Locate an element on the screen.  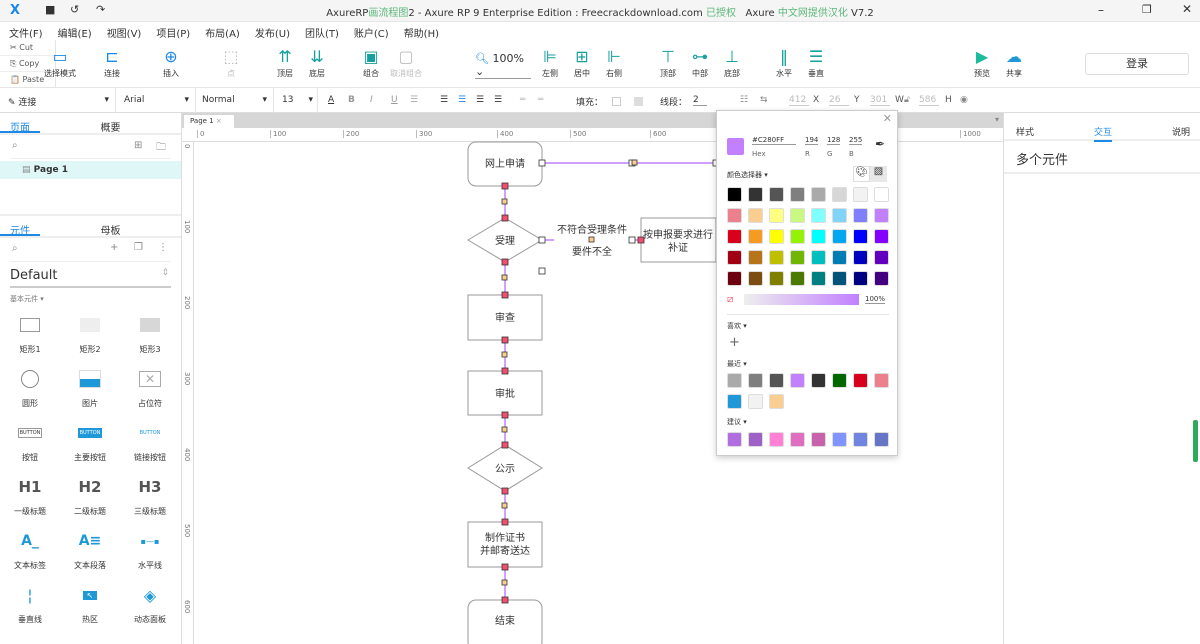
more-icon: ⋮ is located at coordinates (163, 247).